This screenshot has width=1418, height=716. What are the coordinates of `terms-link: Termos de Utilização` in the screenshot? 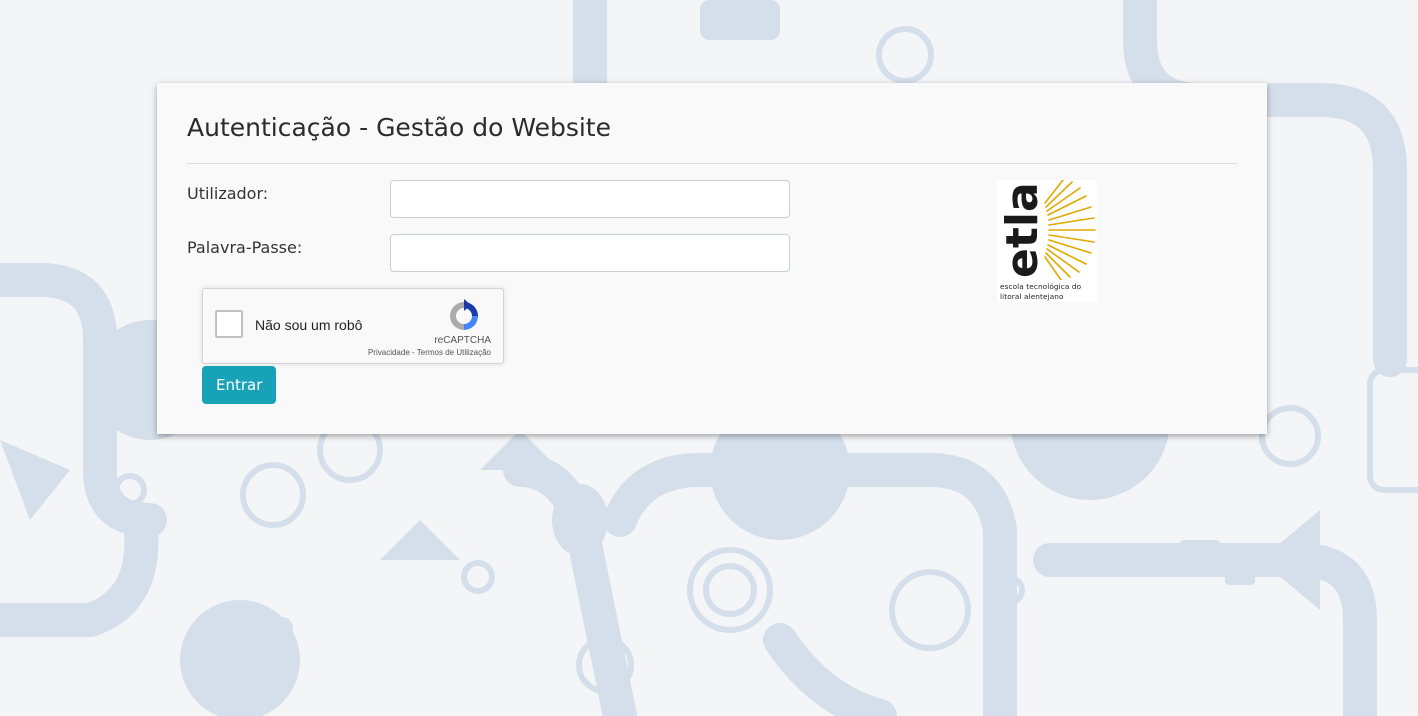 It's located at (454, 352).